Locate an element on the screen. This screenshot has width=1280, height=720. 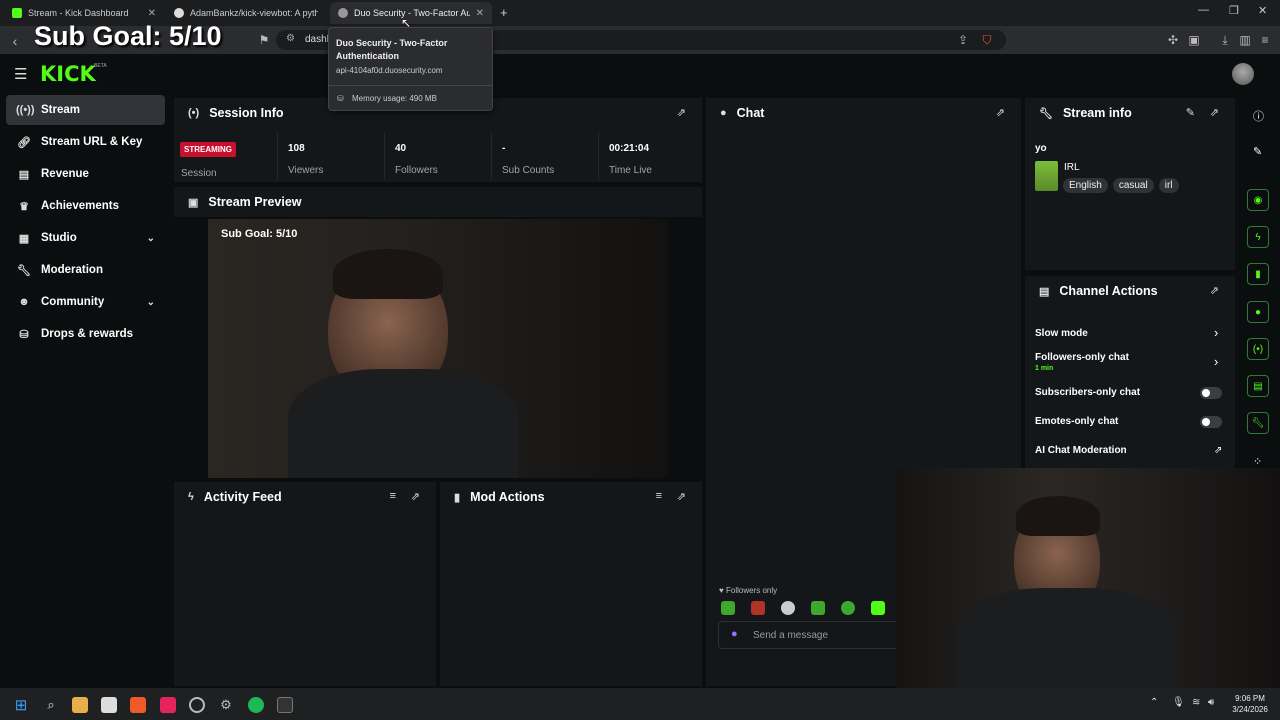
spotify-icon is located at coordinates (256, 705).